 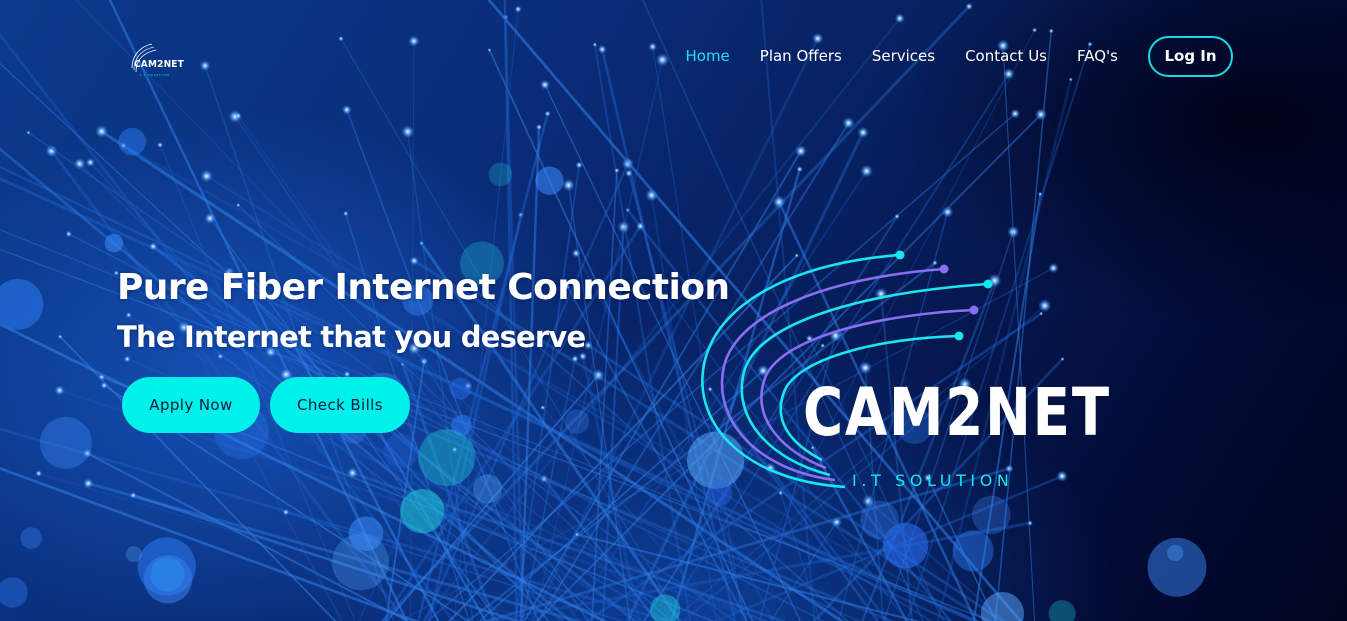 I want to click on brand-emblem-tagline: I.T SOLUTION, so click(x=933, y=480).